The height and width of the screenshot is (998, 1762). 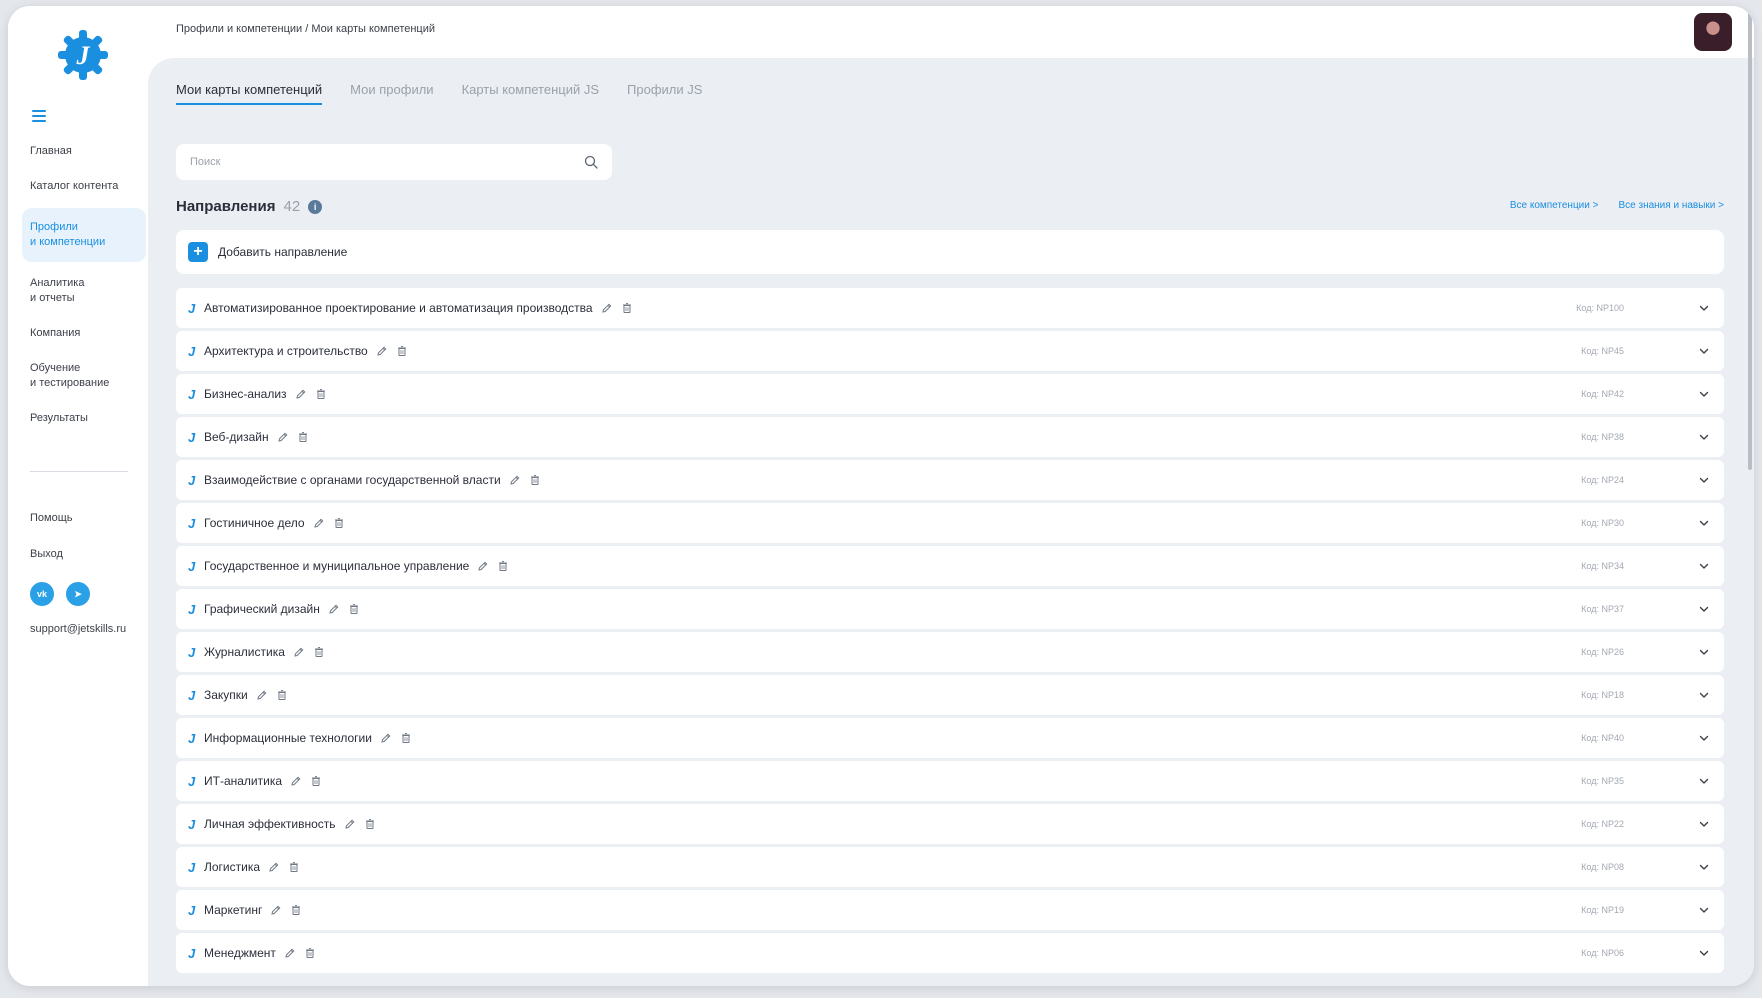 What do you see at coordinates (1750, 240) in the screenshot?
I see `scrollbar` at bounding box center [1750, 240].